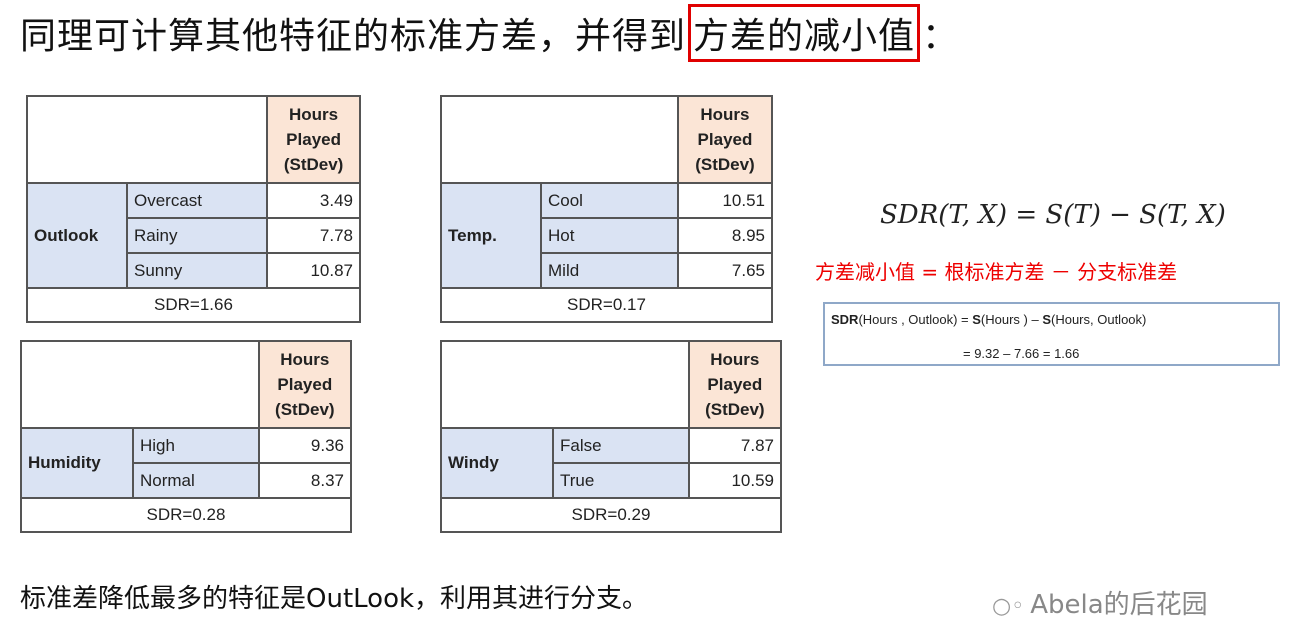  What do you see at coordinates (313, 235) in the screenshot?
I see `stdev-value: 7.78` at bounding box center [313, 235].